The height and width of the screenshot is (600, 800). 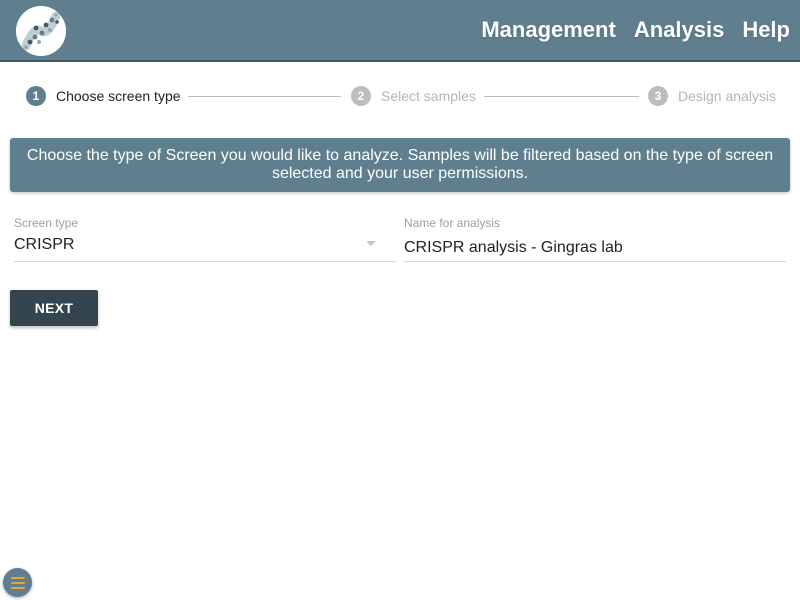 What do you see at coordinates (679, 30) in the screenshot?
I see `nav-analysis-link: Analysis` at bounding box center [679, 30].